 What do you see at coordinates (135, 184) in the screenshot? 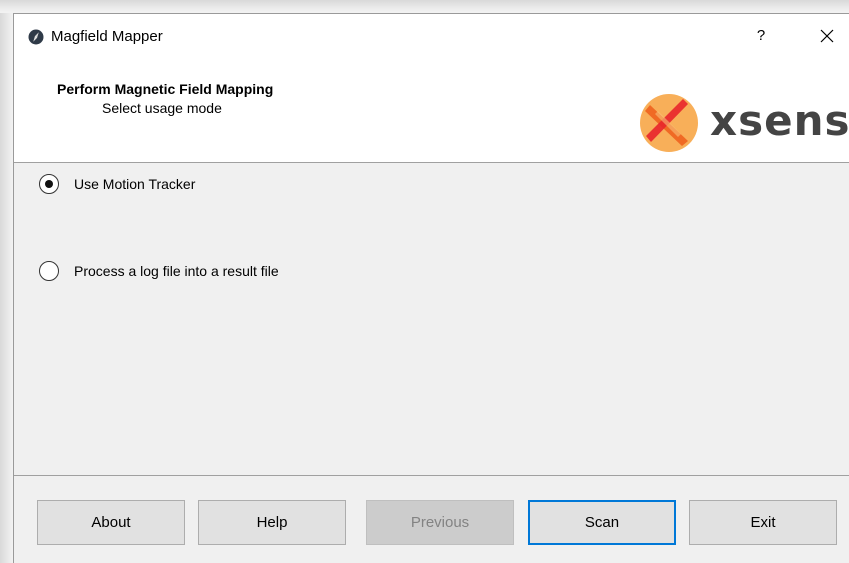
I see `radio-label: Use Motion Tracker` at bounding box center [135, 184].